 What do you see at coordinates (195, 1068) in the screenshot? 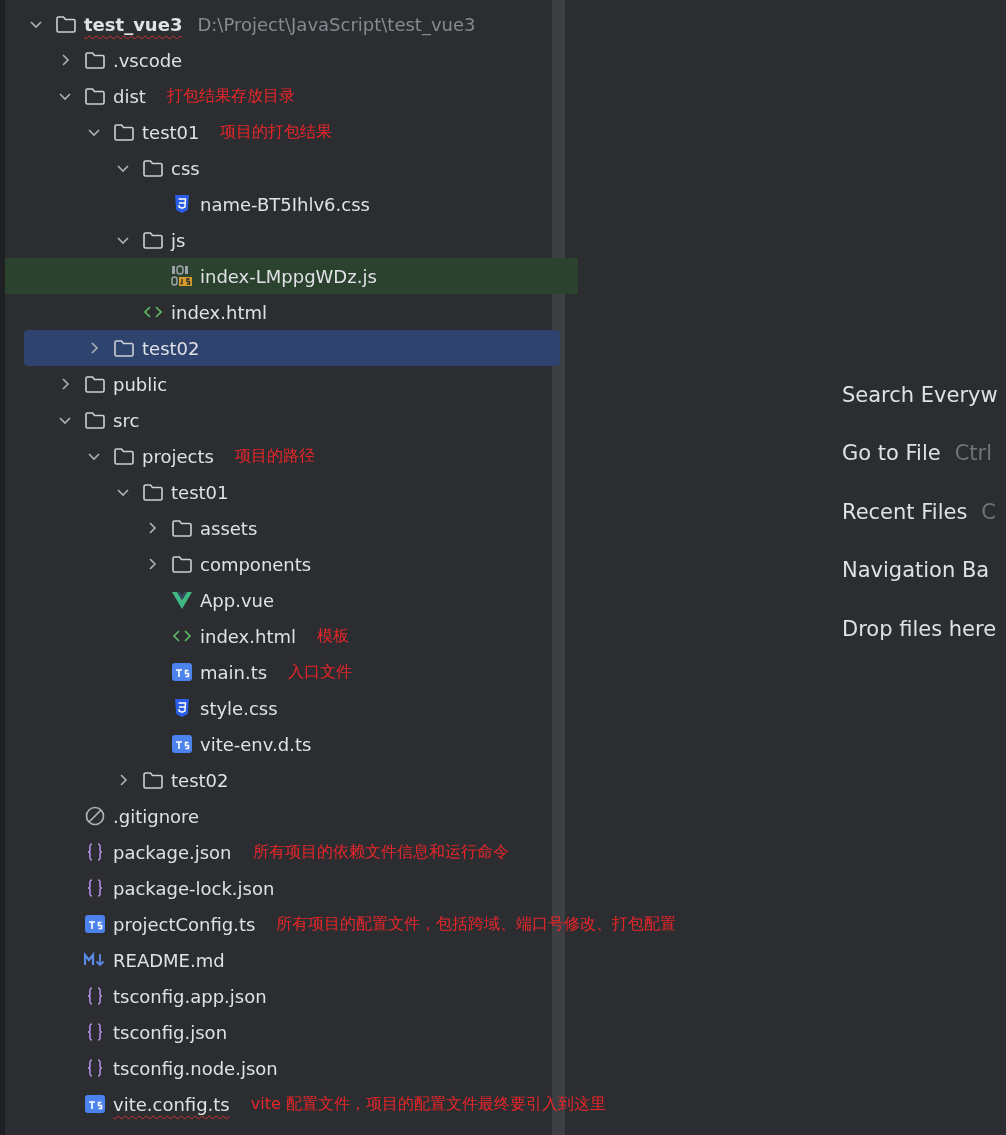
I see `file-name: tsconfig.node.json` at bounding box center [195, 1068].